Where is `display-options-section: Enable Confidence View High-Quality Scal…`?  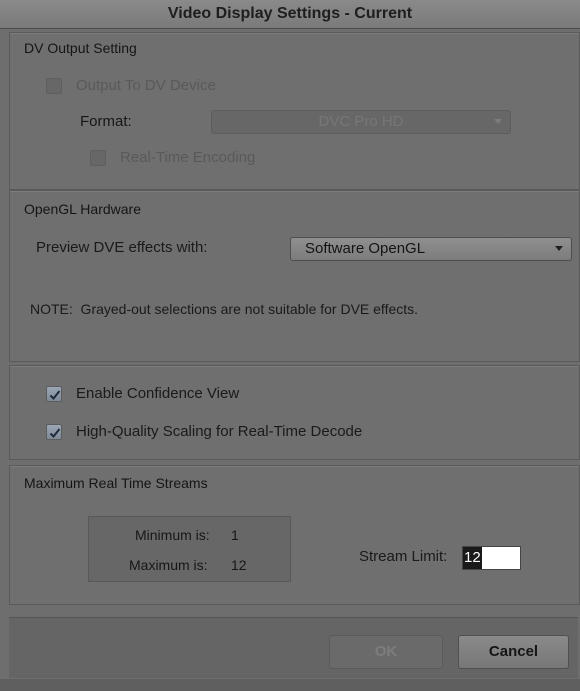
display-options-section: Enable Confidence View High-Quality Scal… is located at coordinates (294, 412).